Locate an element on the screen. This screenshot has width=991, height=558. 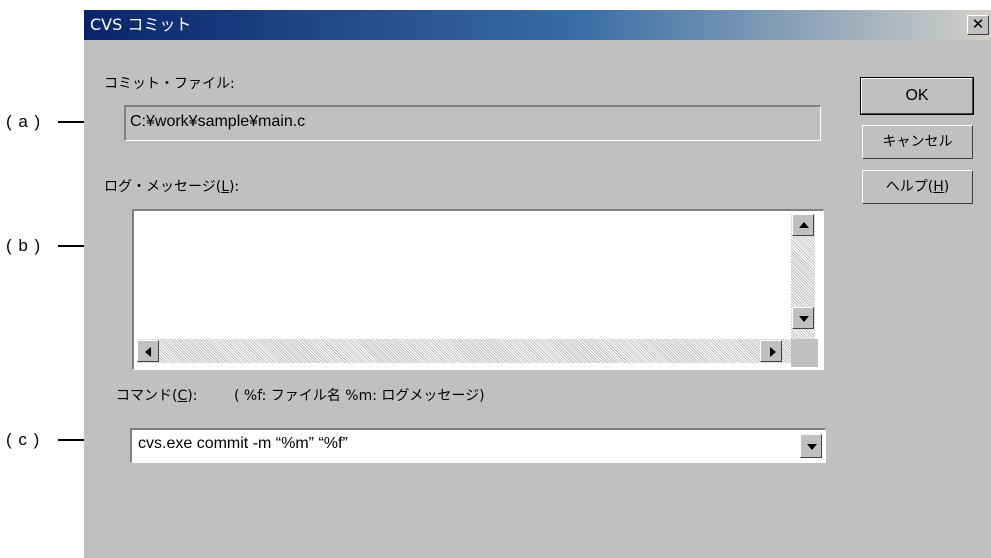
ok-button: OK is located at coordinates (917, 96).